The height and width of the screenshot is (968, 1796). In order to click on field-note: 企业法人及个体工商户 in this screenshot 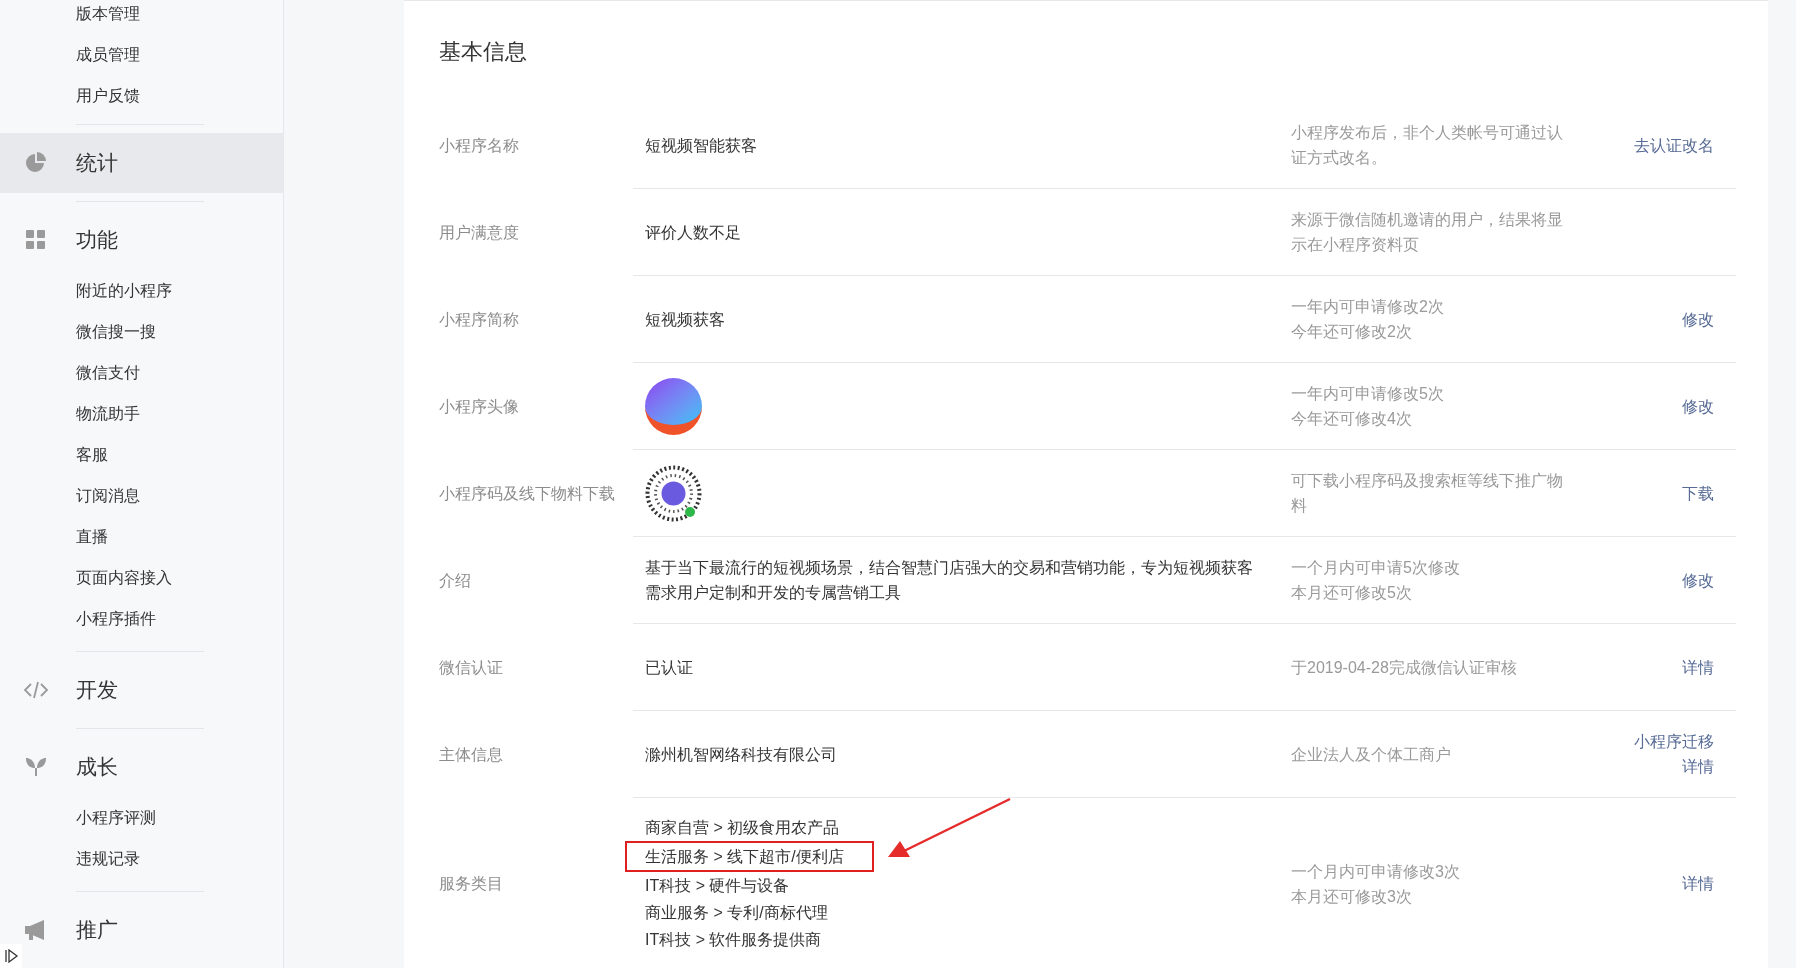, I will do `click(1371, 754)`.